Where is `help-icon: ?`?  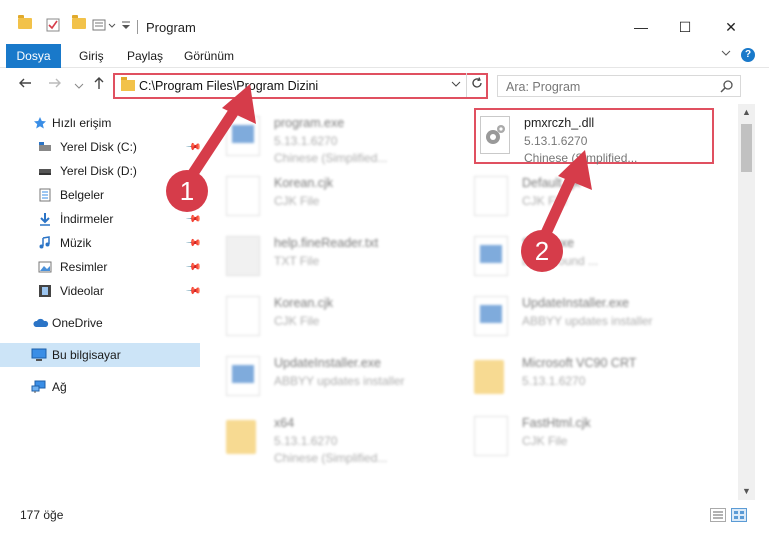 help-icon: ? is located at coordinates (748, 55).